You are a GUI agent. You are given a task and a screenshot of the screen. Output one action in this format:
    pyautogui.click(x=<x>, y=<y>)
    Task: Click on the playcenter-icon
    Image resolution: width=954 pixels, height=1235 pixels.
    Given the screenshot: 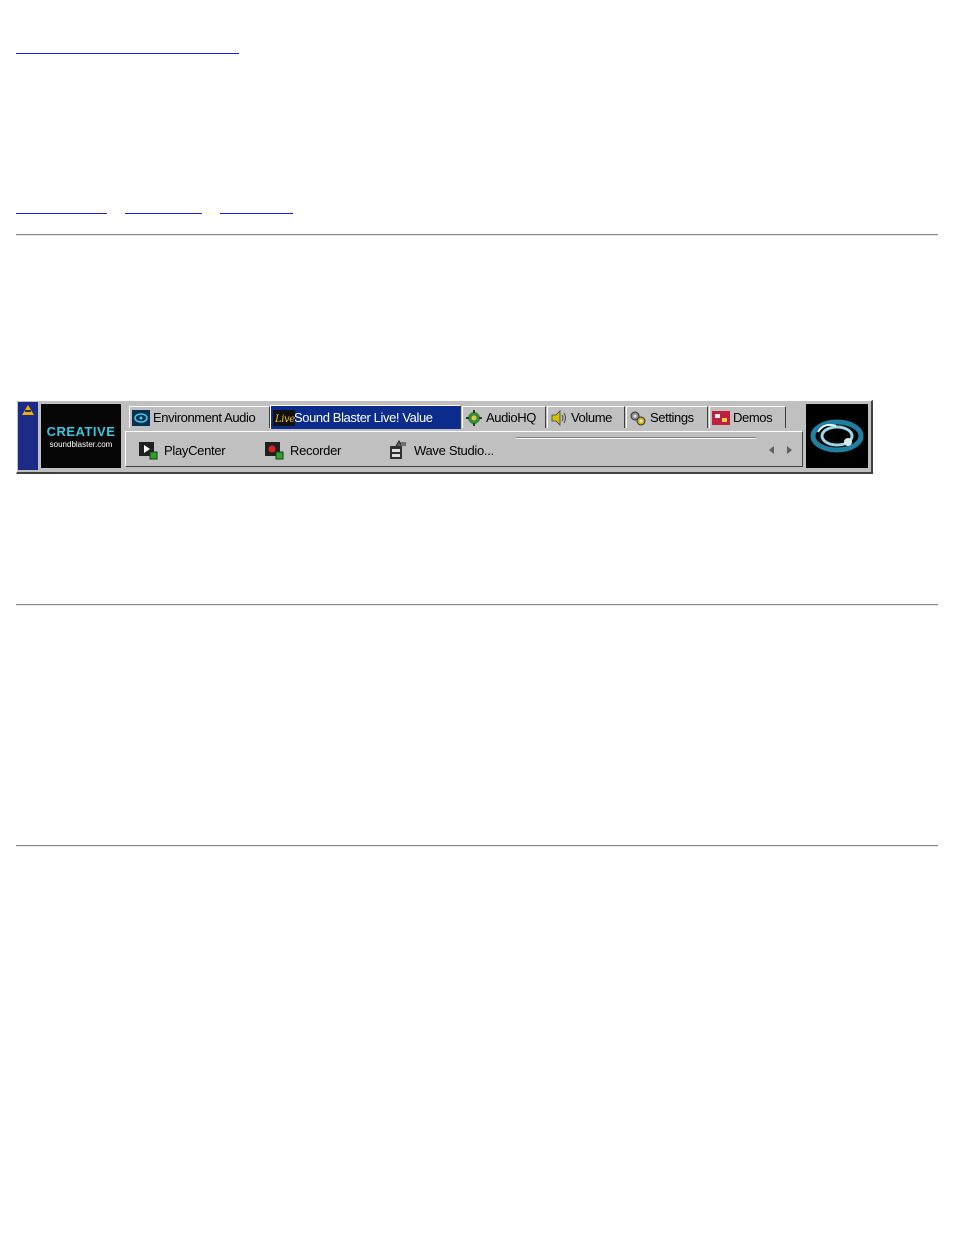 What is the action you would take?
    pyautogui.click(x=148, y=450)
    